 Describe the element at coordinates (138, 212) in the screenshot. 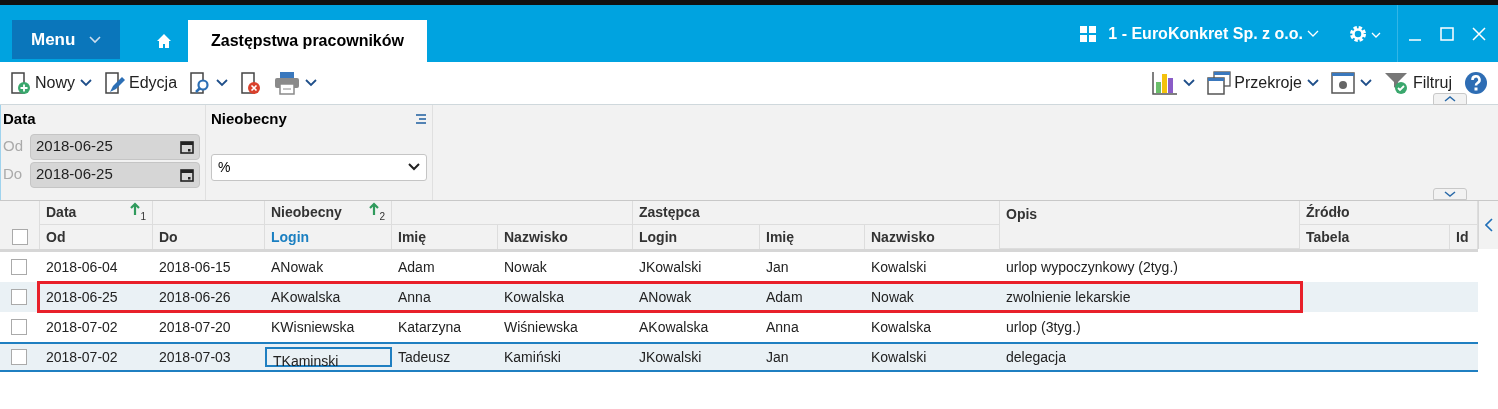

I see `sort-indicator: 1` at that location.